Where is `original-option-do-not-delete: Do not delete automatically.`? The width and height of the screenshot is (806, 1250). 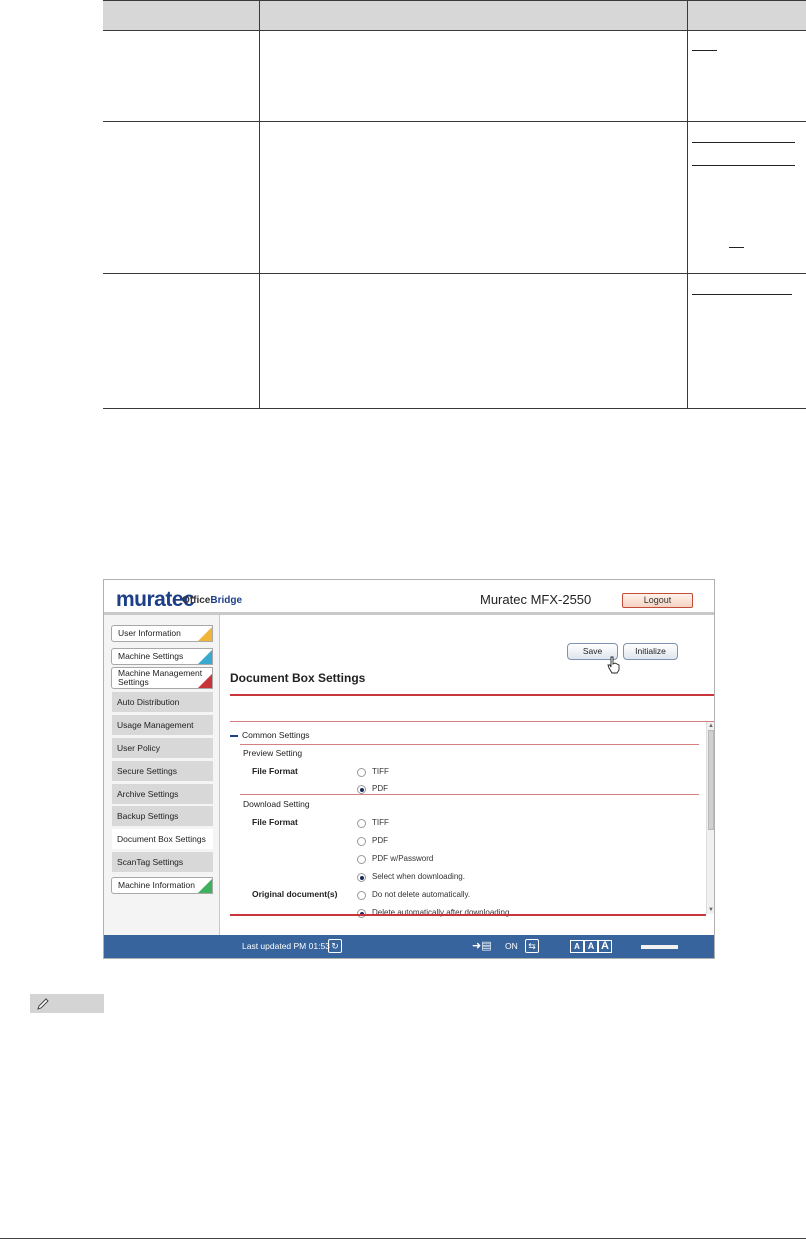
original-option-do-not-delete: Do not delete automatically. is located at coordinates (413, 895).